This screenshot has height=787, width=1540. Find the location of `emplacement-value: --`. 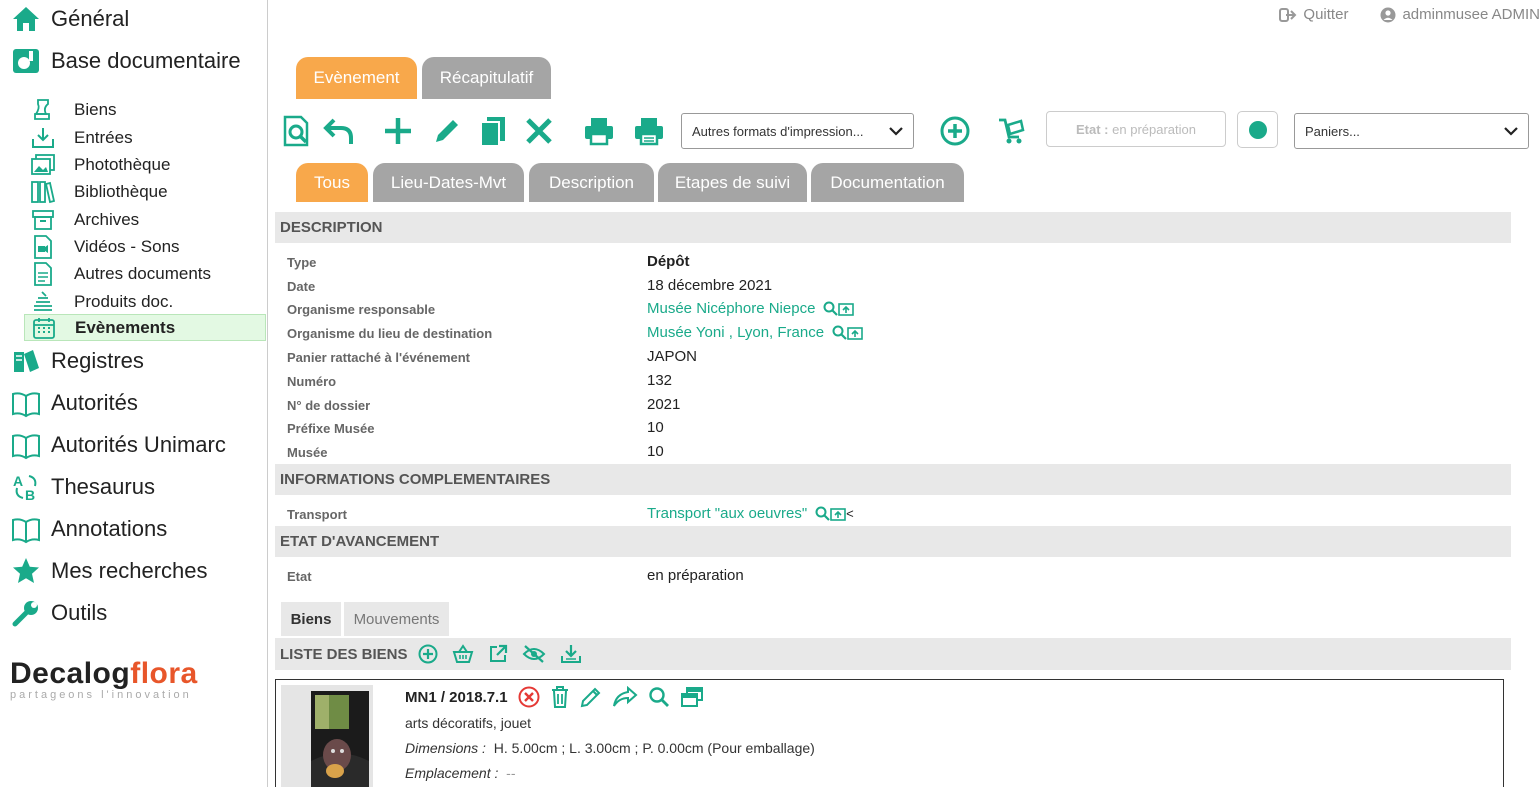

emplacement-value: -- is located at coordinates (511, 773).